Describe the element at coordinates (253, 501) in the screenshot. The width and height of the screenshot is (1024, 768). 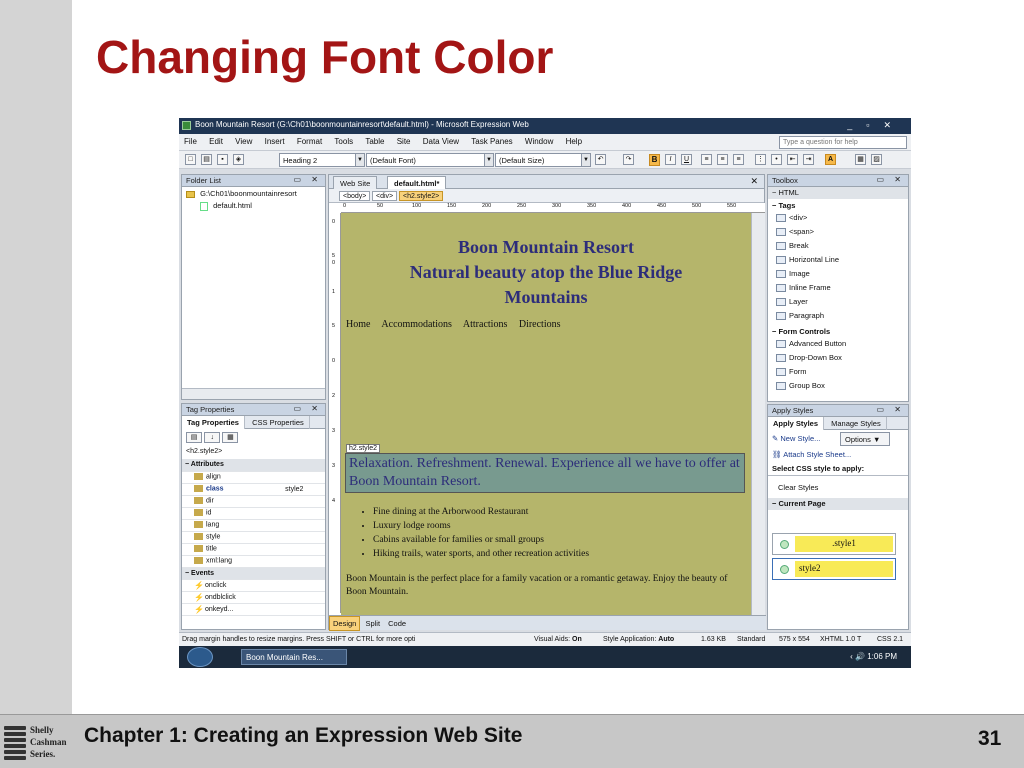
I see `attribute-row: dir` at that location.